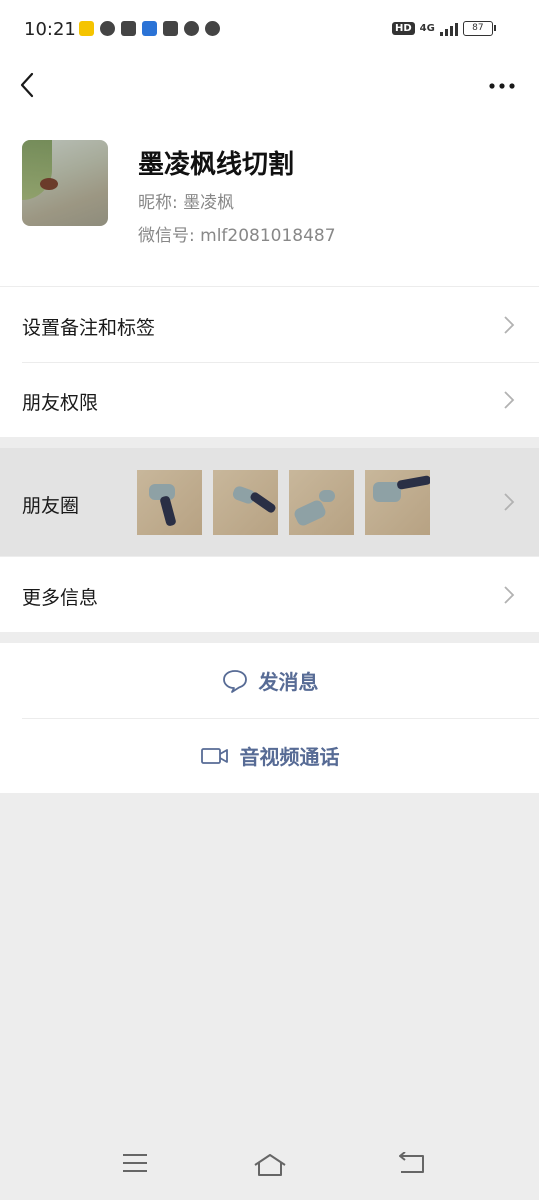  Describe the element at coordinates (135, 1163) in the screenshot. I see `menu-icon` at that location.